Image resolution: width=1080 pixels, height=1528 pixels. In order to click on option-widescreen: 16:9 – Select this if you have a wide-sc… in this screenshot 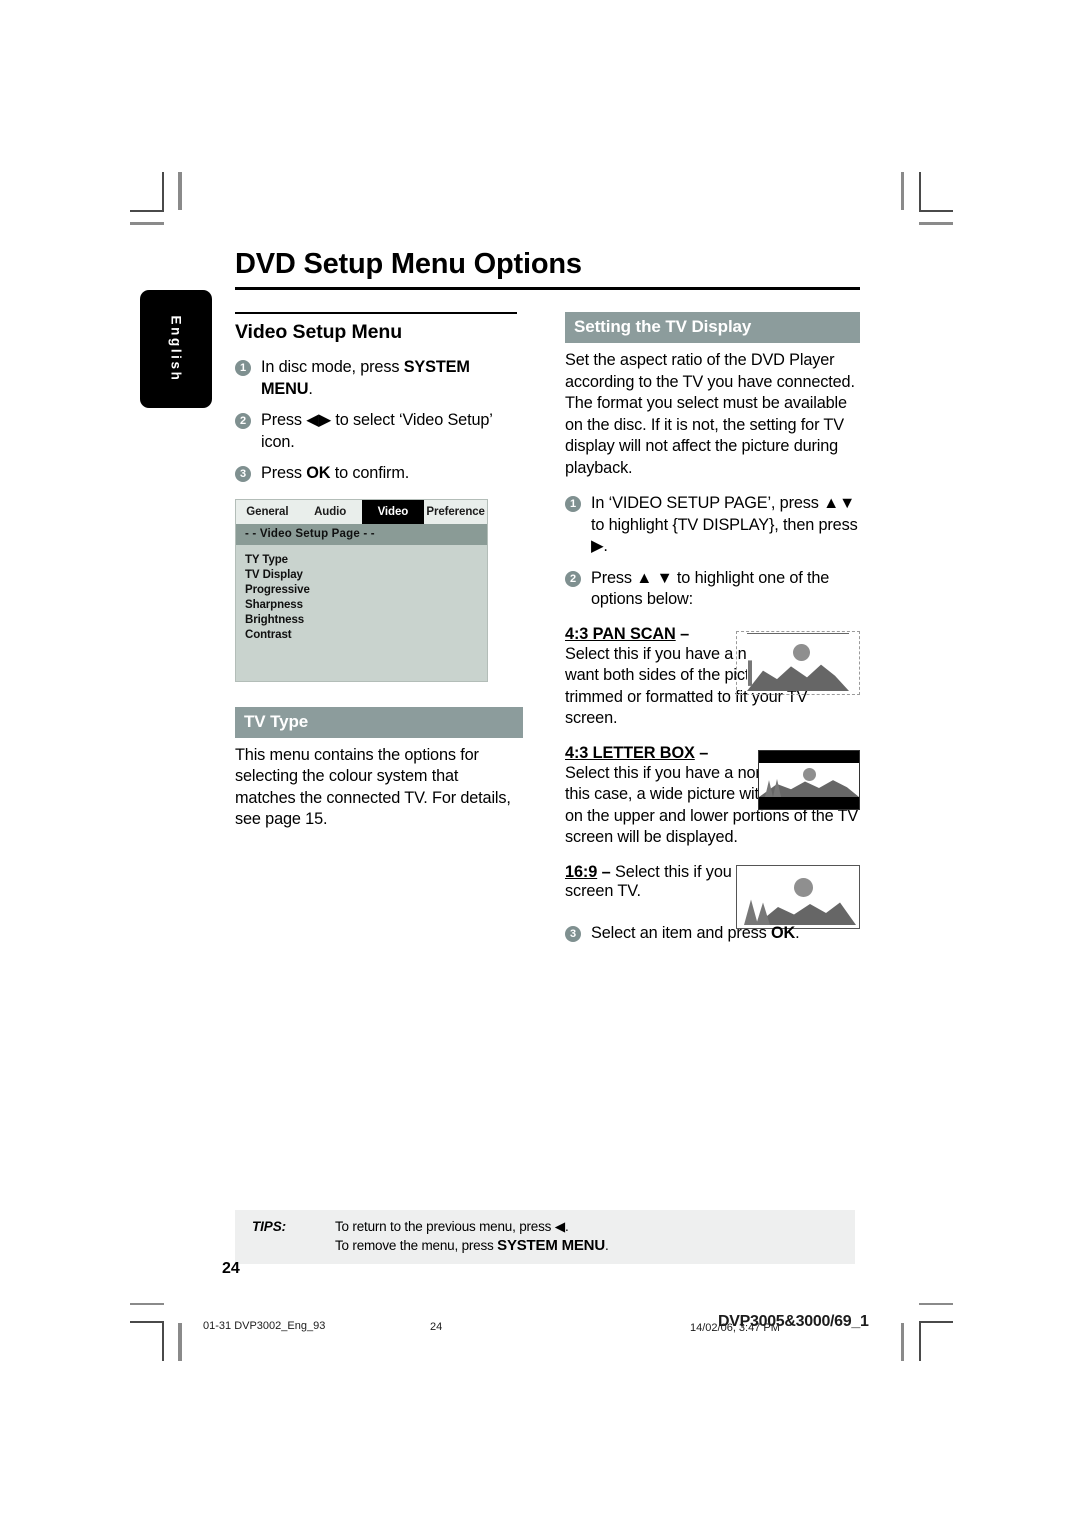, I will do `click(712, 895)`.